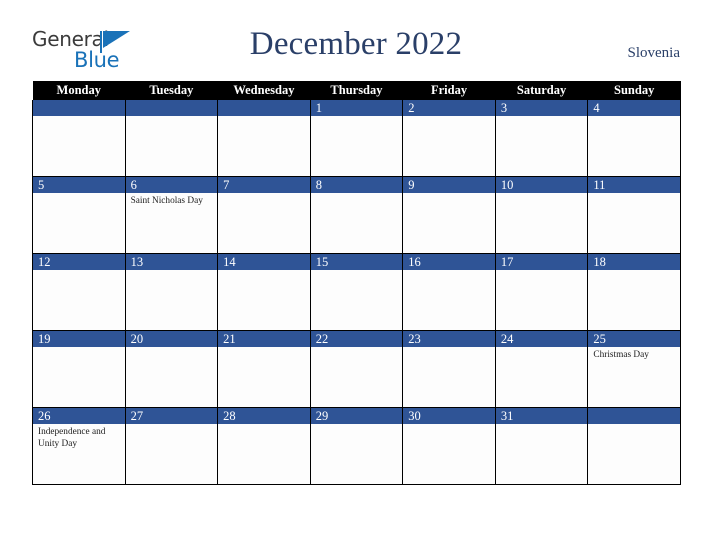  Describe the element at coordinates (171, 215) in the screenshot. I see `calendar-day-cell: 6 Saint Nicholas Day` at that location.